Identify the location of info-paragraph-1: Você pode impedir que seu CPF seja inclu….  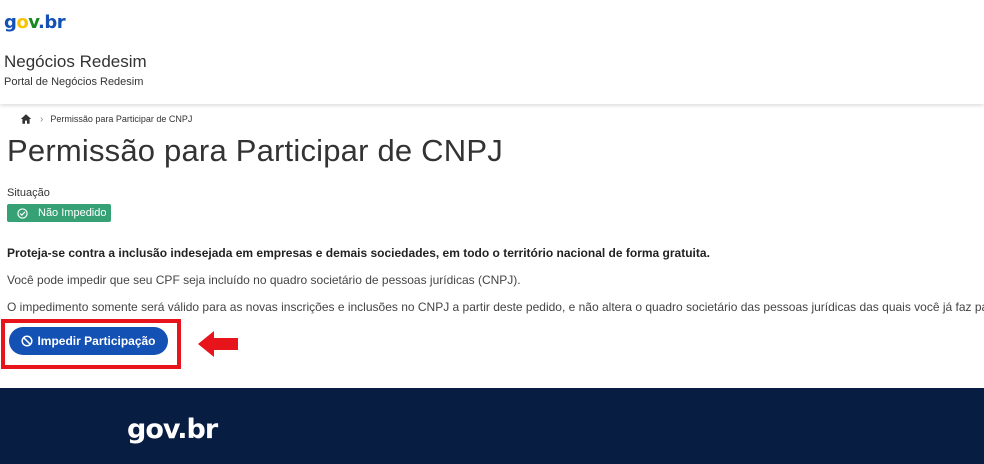
(264, 280).